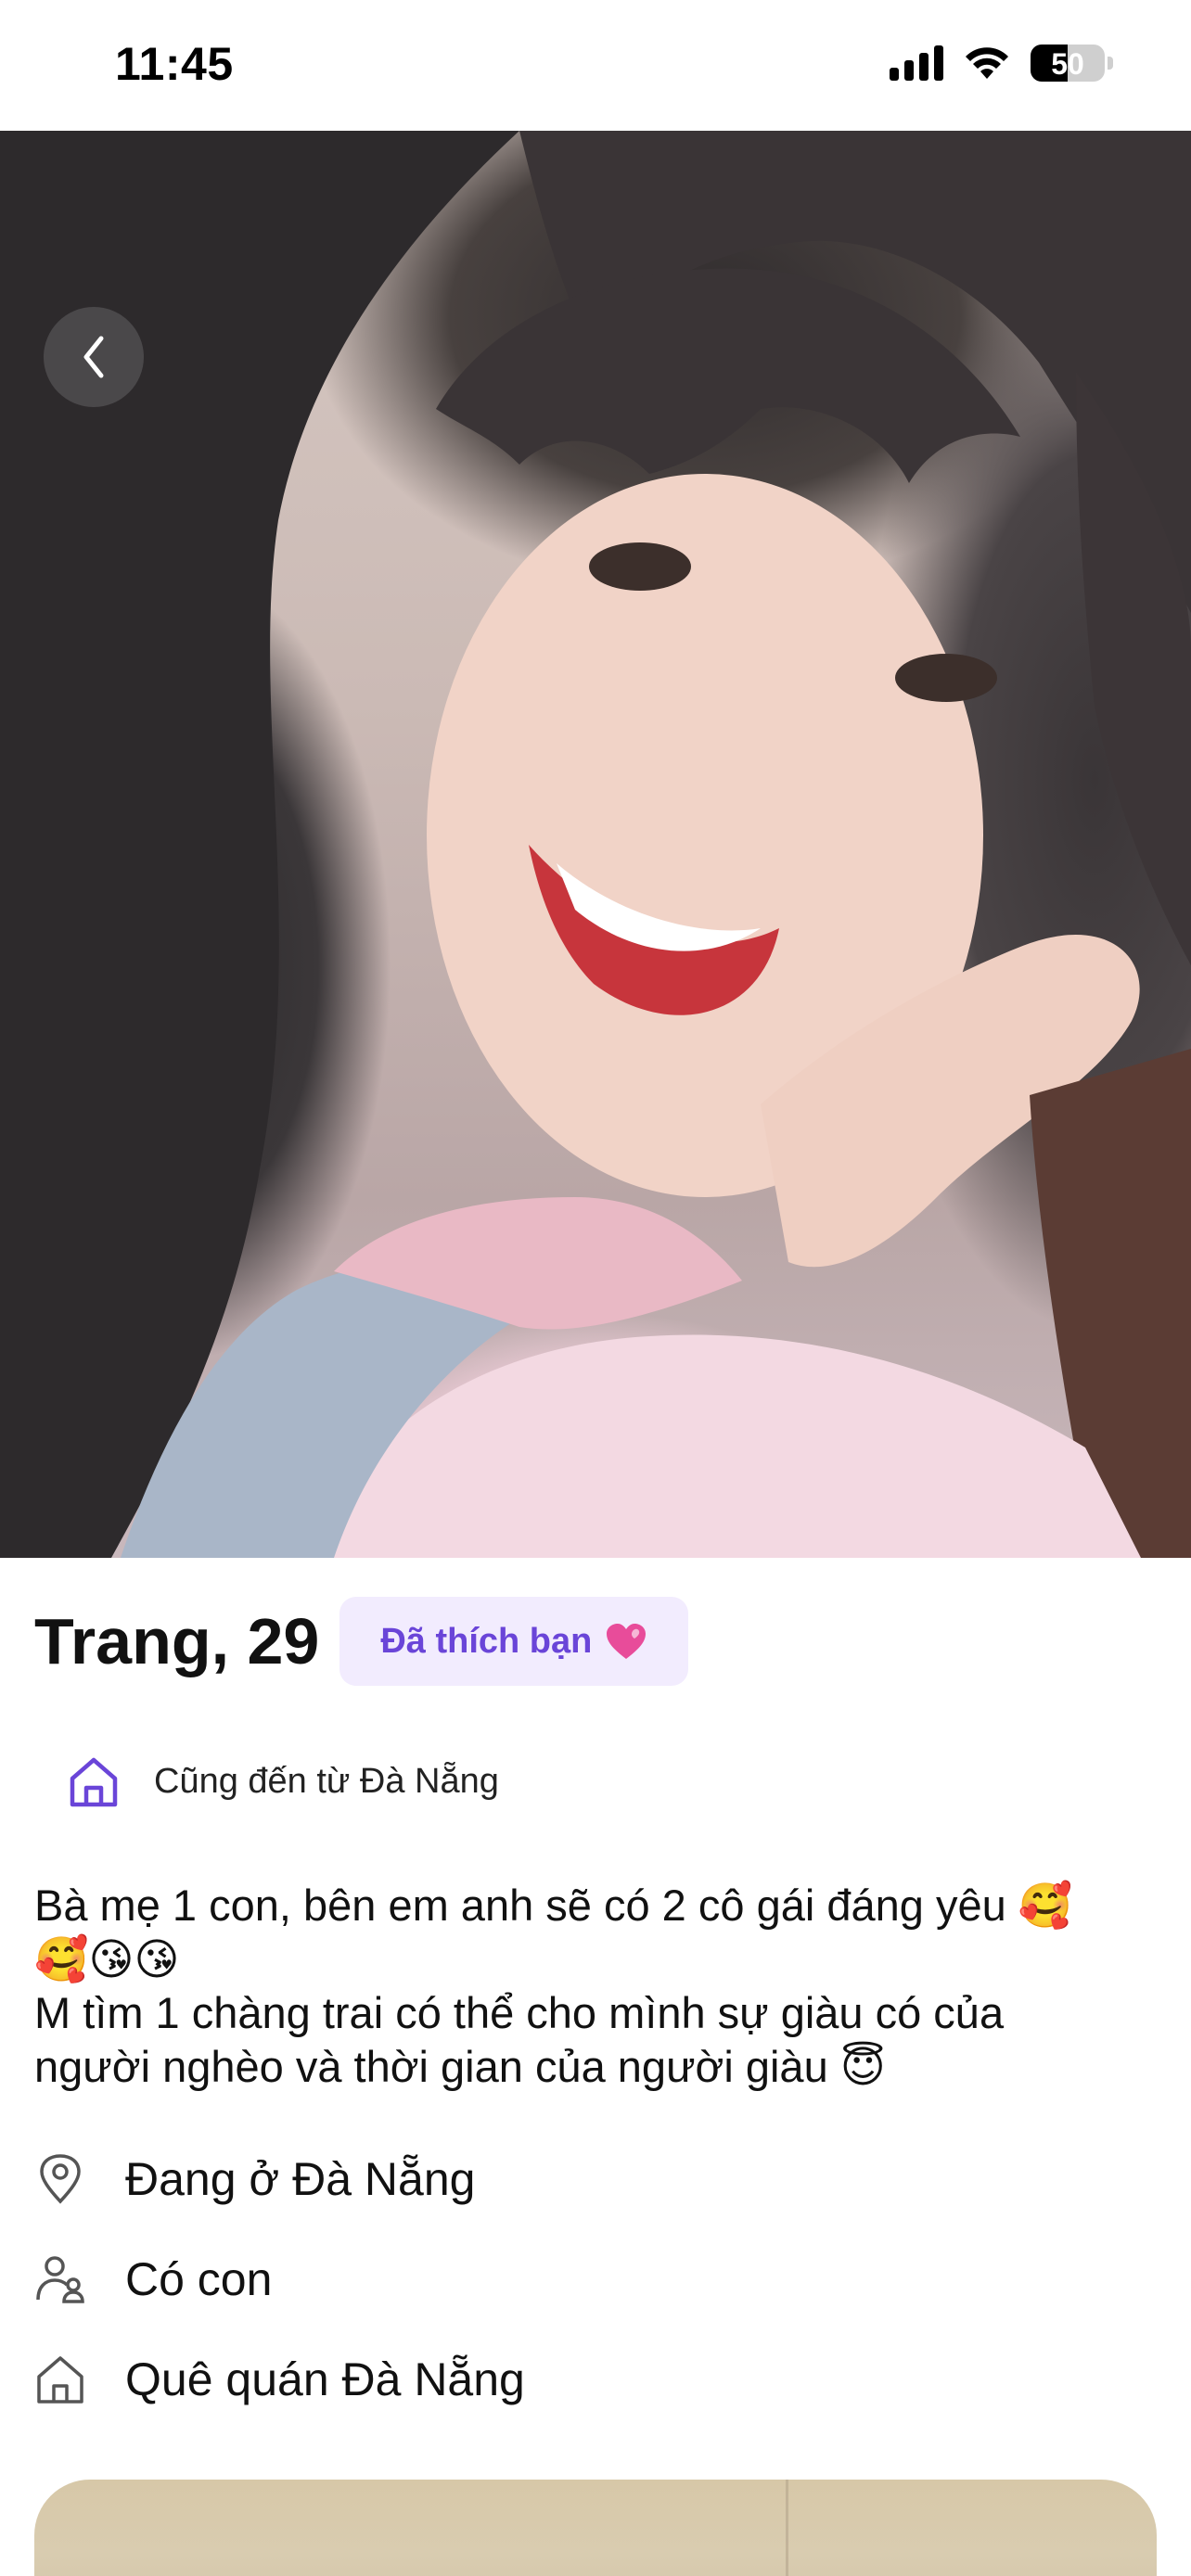  Describe the element at coordinates (325, 2379) in the screenshot. I see `detail-label: Quê quán Đà Nẵng` at that location.